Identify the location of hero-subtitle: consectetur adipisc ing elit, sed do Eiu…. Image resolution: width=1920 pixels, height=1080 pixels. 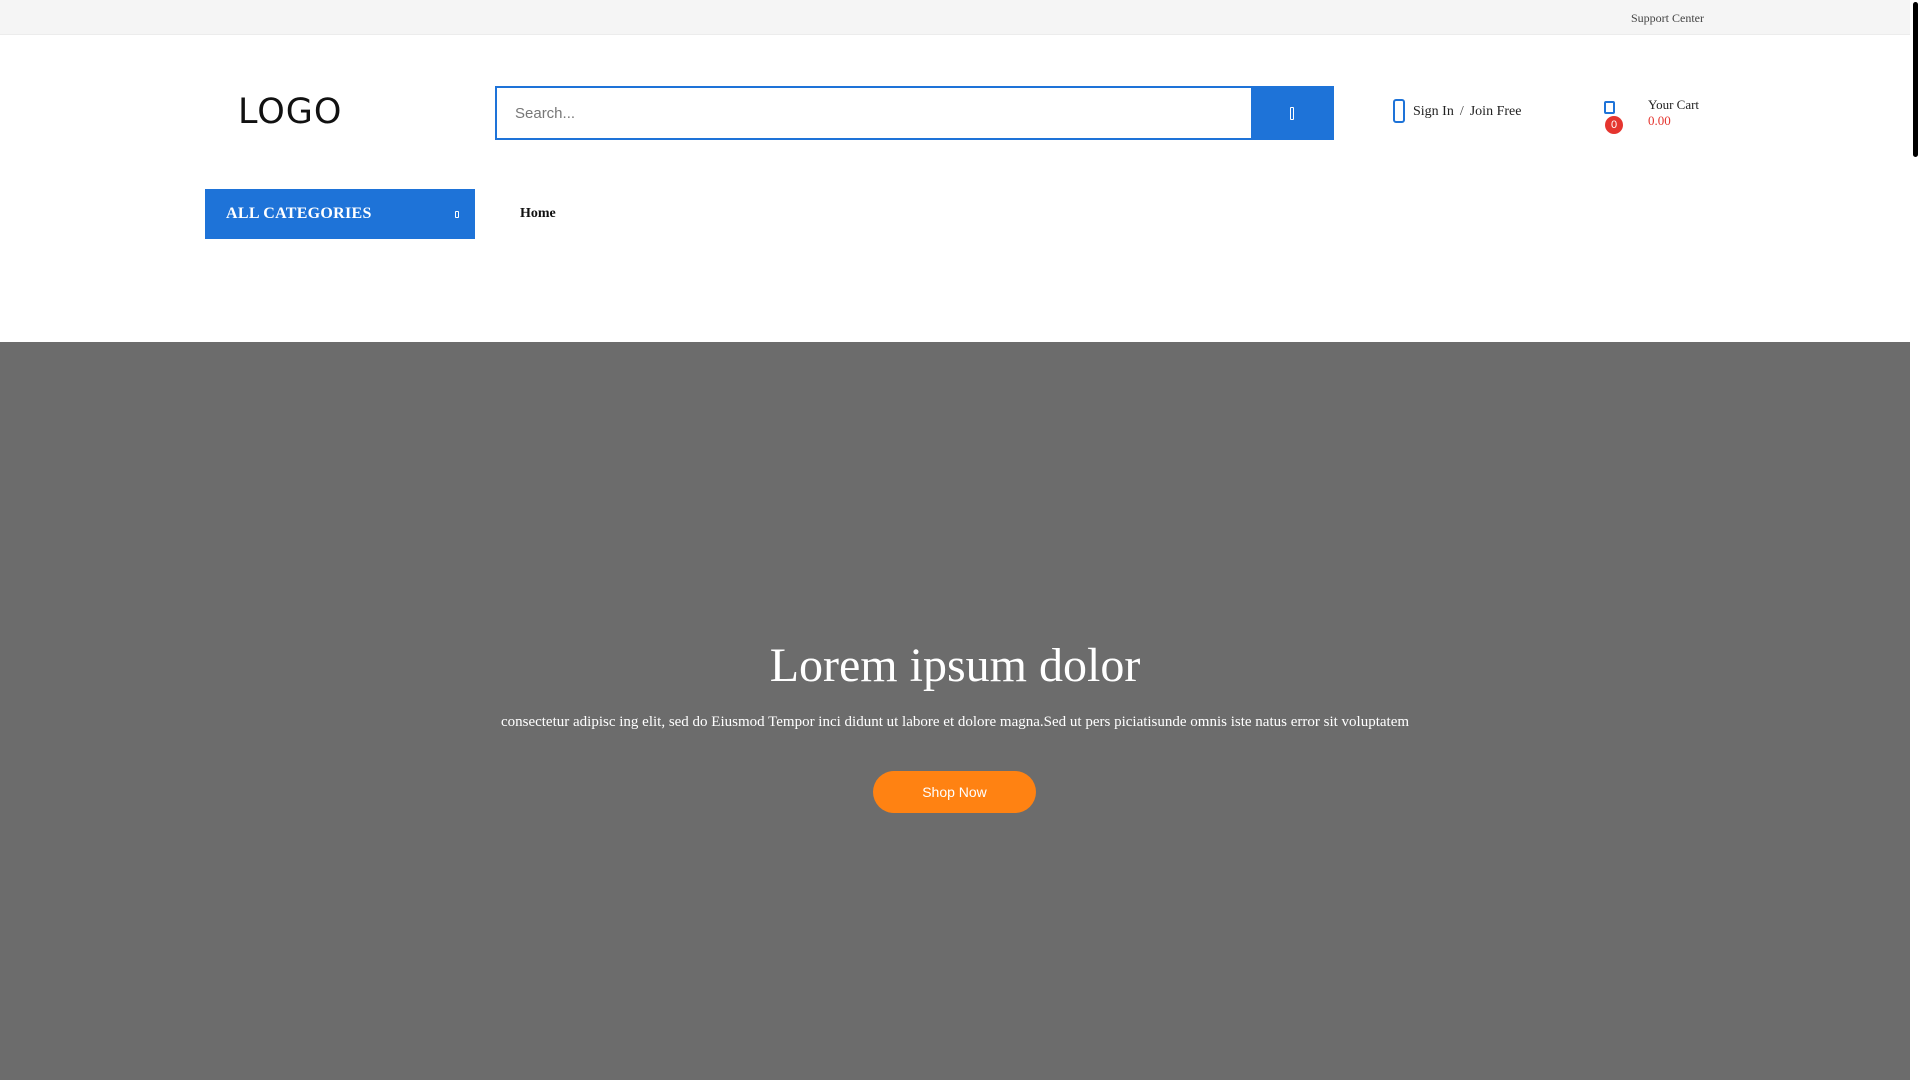
(955, 722).